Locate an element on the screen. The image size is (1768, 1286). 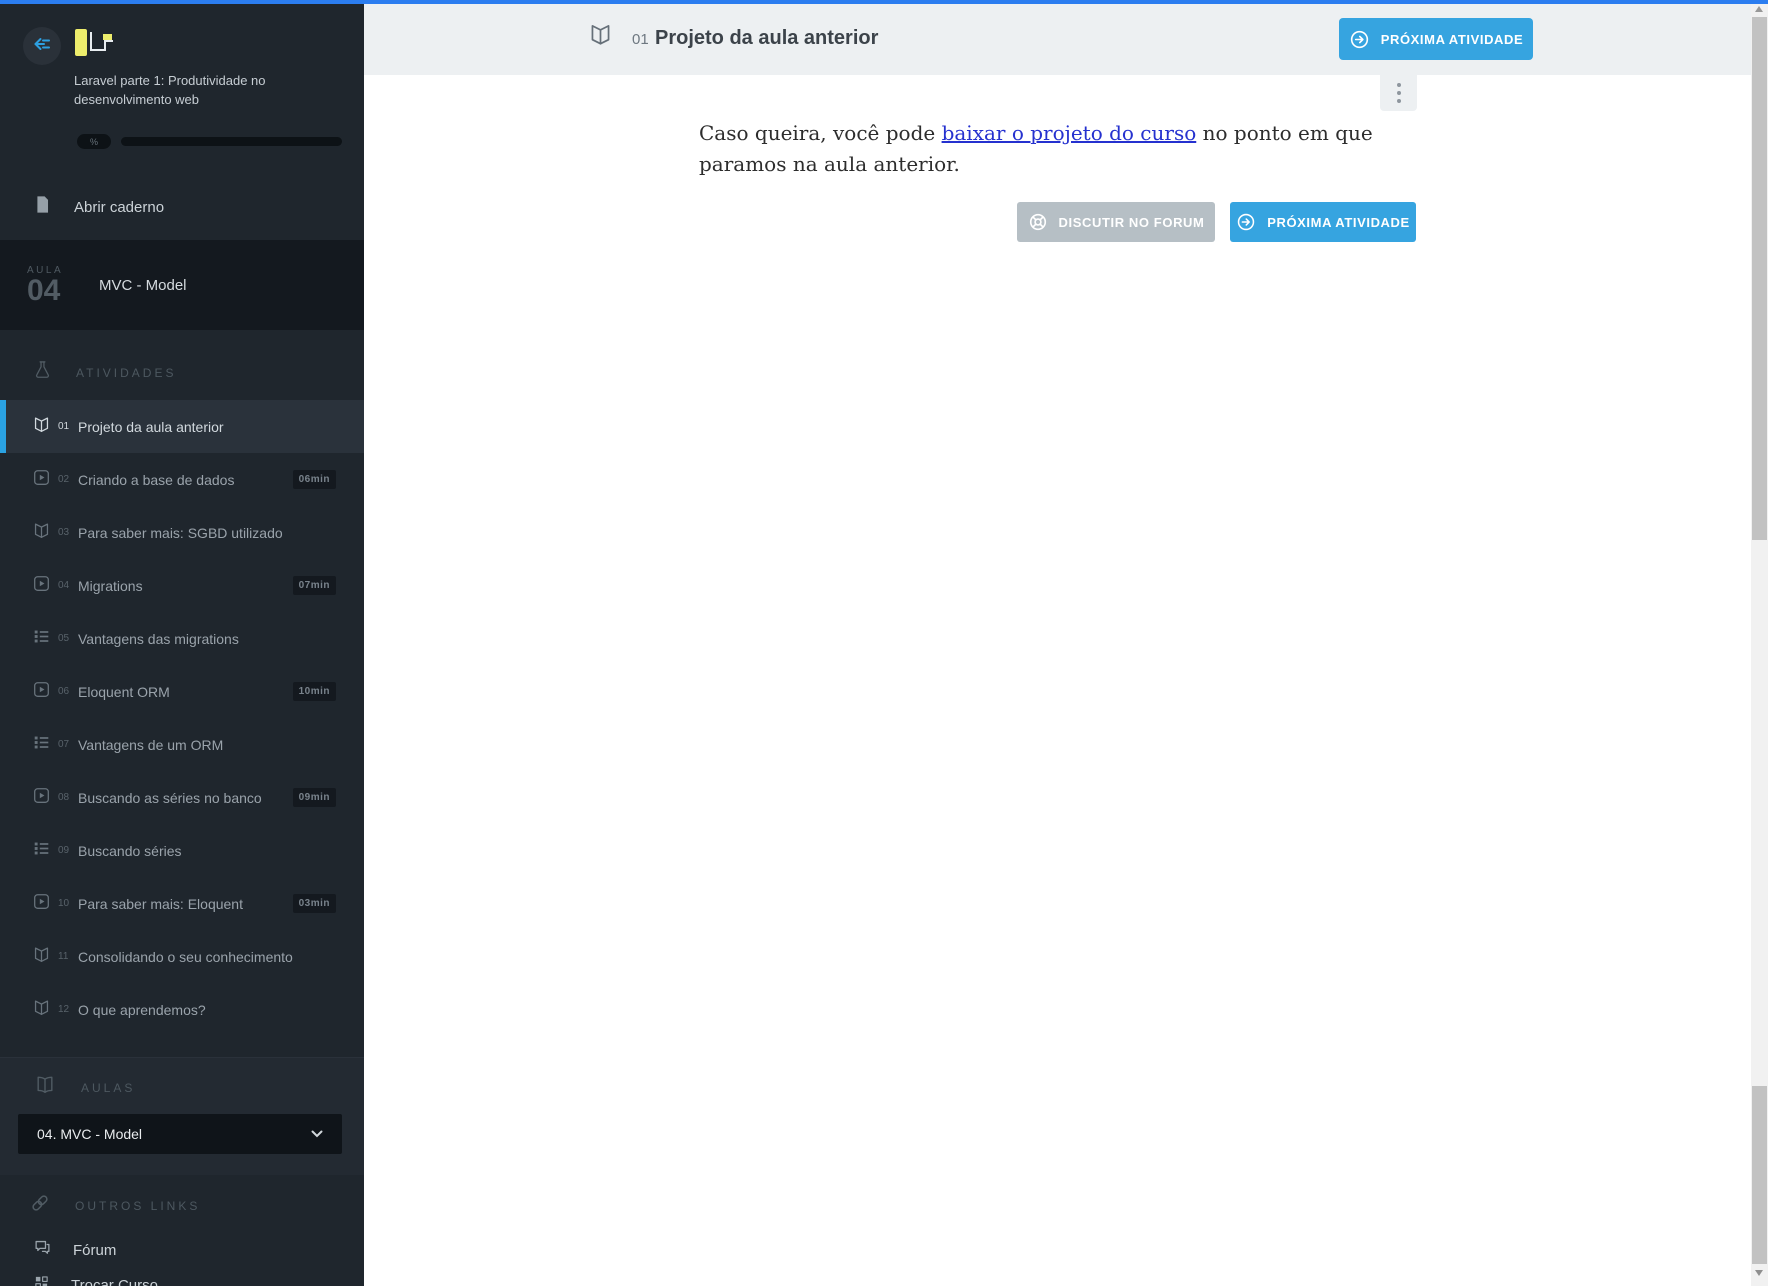
activity-number: 02 is located at coordinates (64, 479).